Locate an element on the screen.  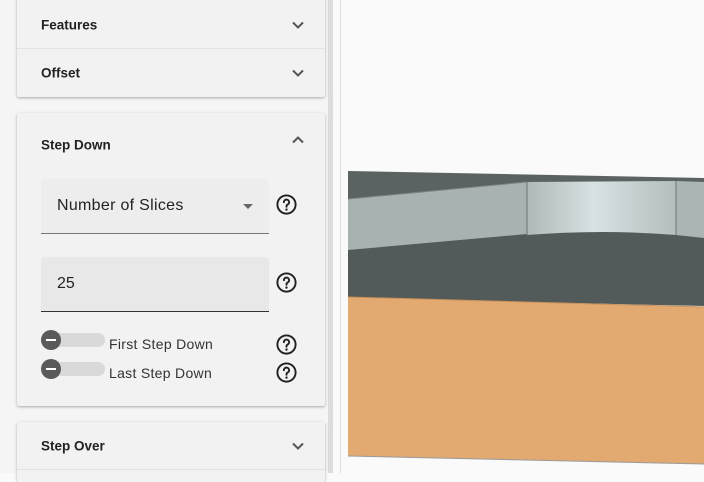
card-features-offset: Features Offset is located at coordinates (171, 48).